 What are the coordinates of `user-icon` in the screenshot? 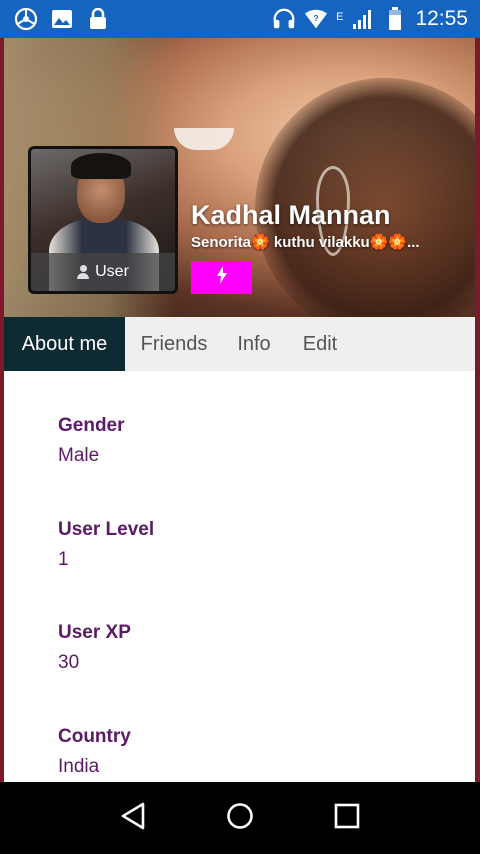 It's located at (83, 272).